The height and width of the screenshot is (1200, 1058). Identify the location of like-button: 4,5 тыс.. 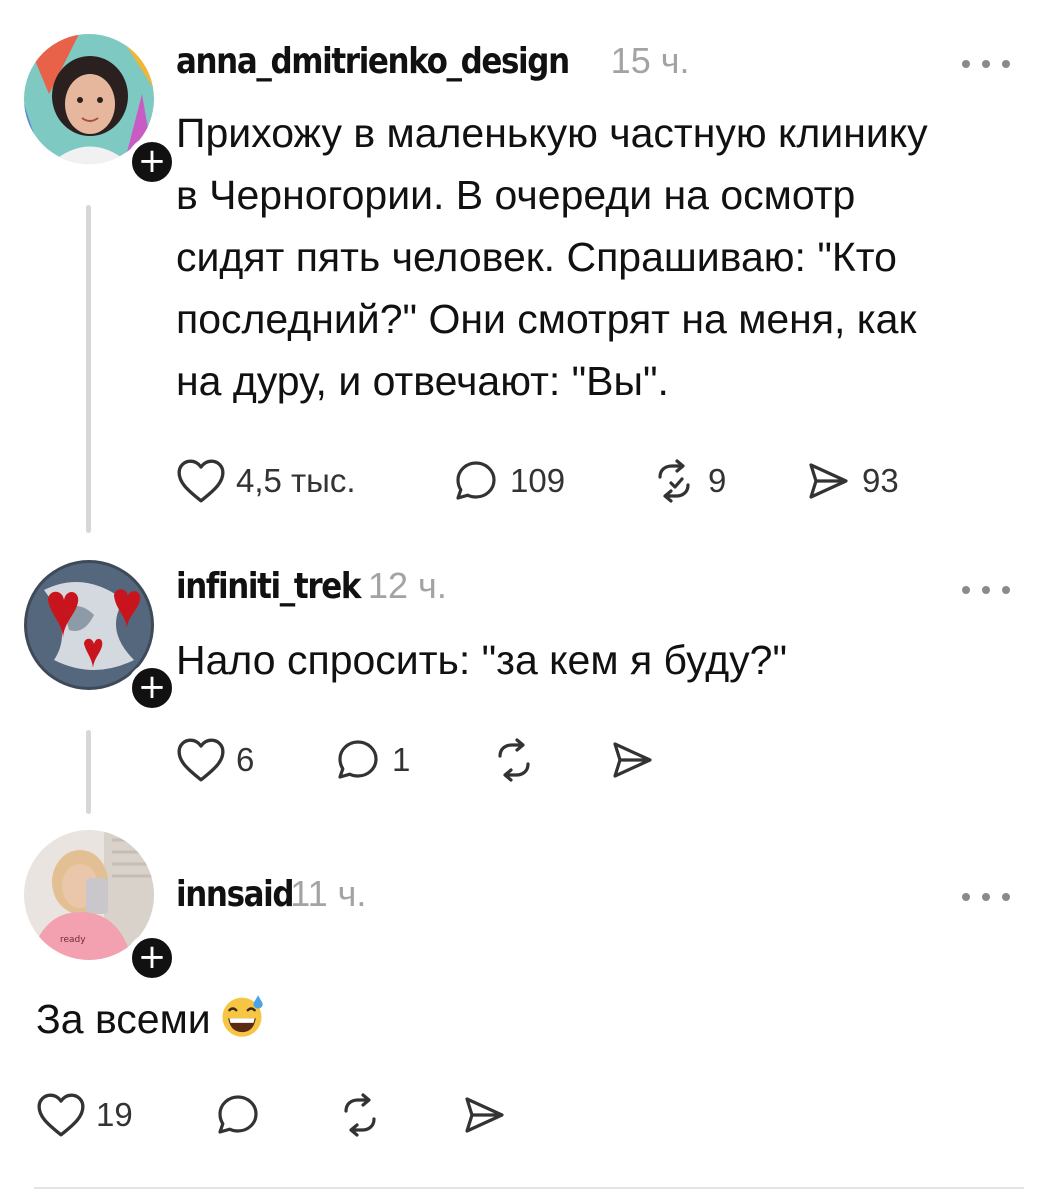
(266, 481).